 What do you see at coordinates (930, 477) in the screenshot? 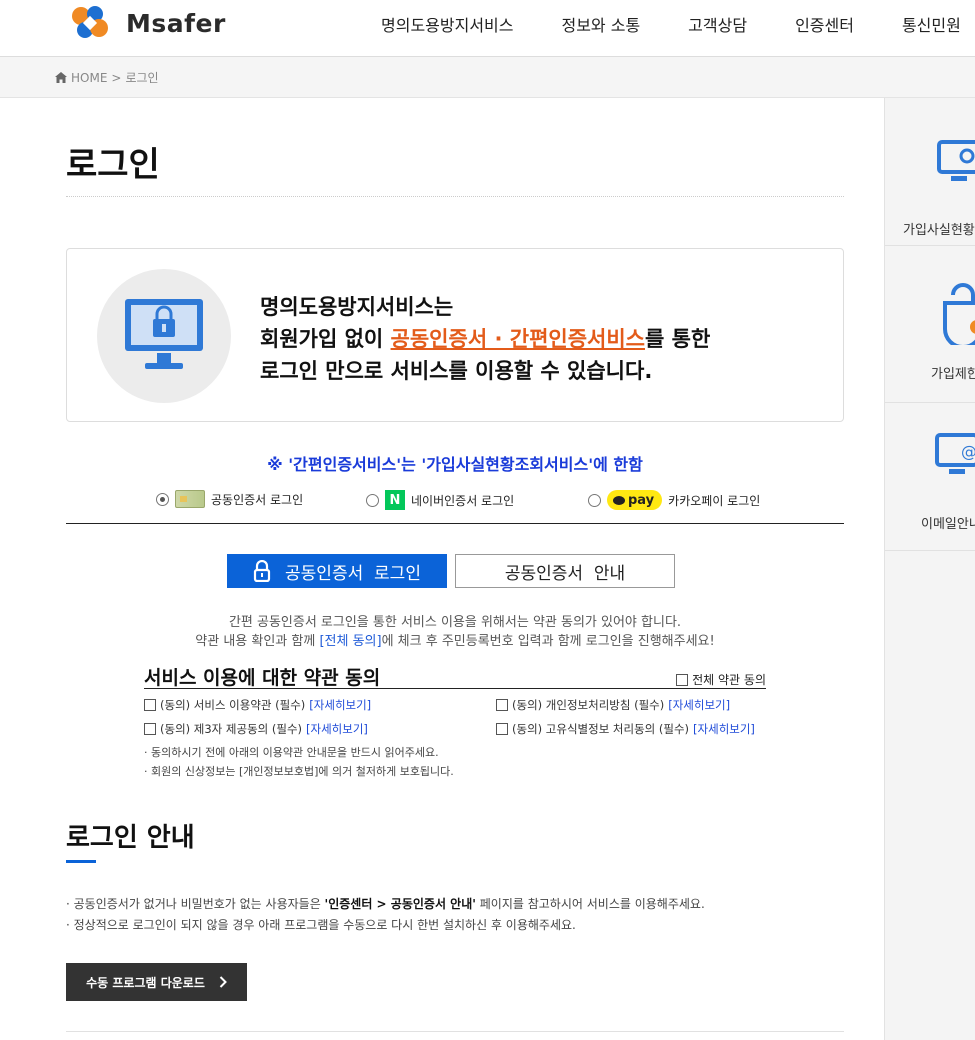
I see `sidebar-item-email: @ 이메일안내` at bounding box center [930, 477].